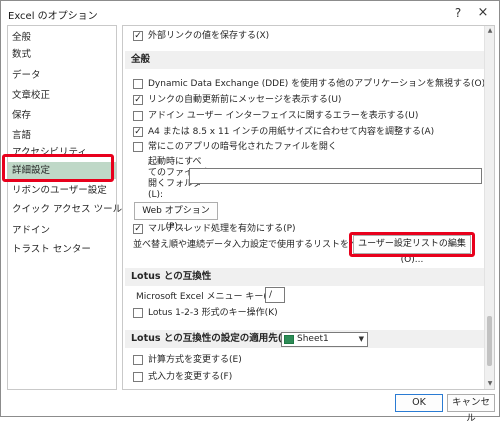 This screenshot has width=500, height=427. I want to click on highlight-box-advanced, so click(58, 168).